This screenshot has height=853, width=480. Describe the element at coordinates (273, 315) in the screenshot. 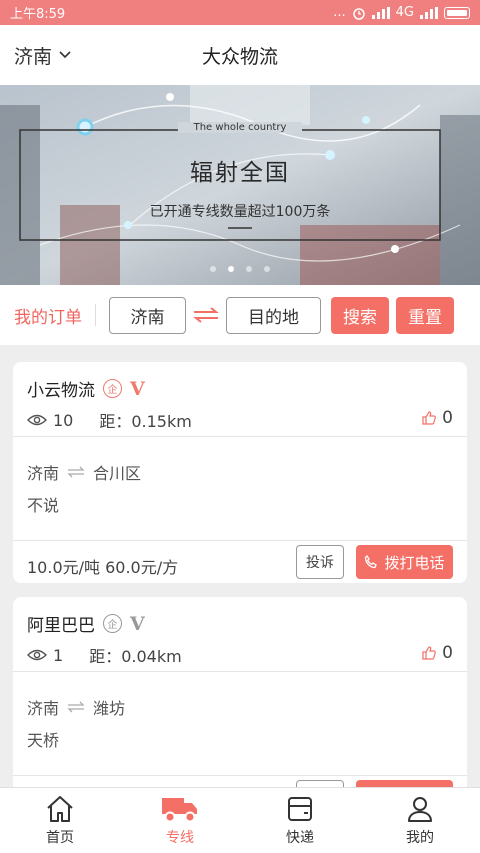

I see `destination-button: 目的地` at that location.